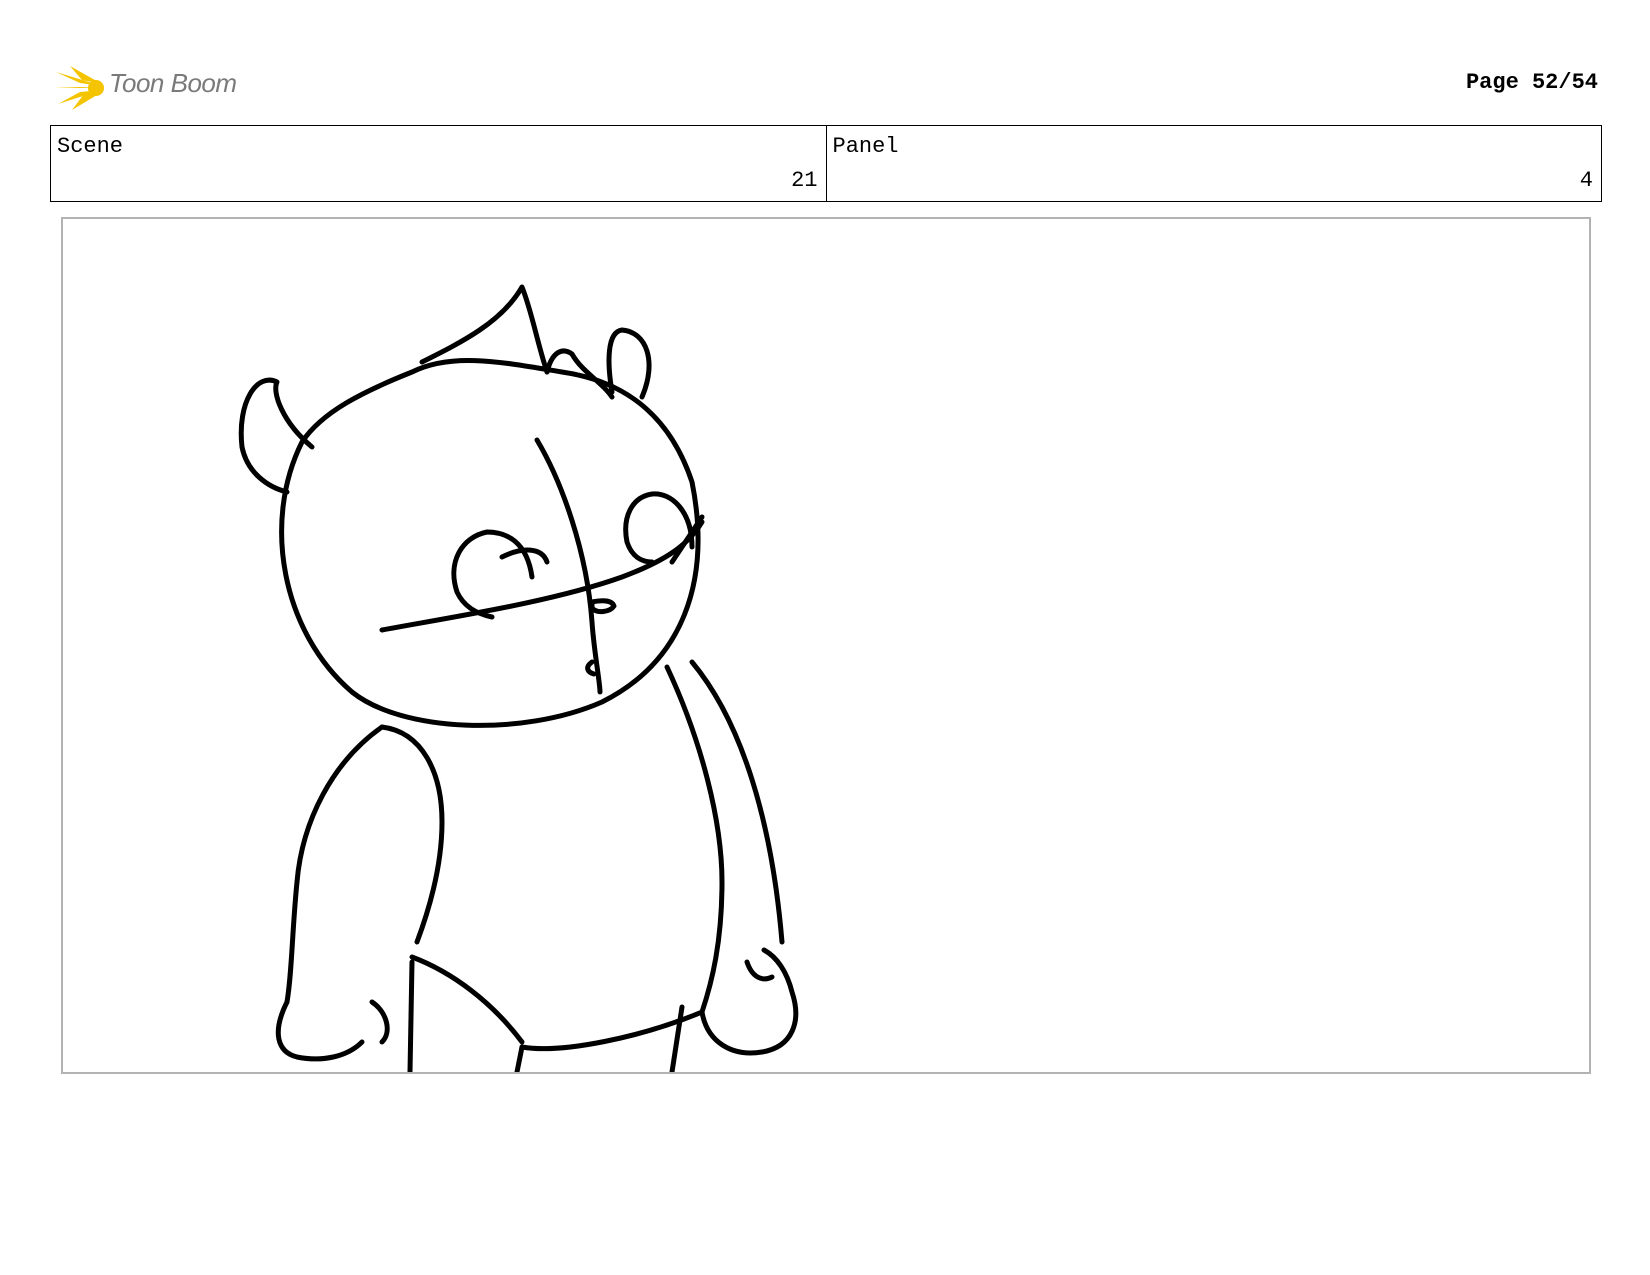  I want to click on panel-label: Panel, so click(865, 146).